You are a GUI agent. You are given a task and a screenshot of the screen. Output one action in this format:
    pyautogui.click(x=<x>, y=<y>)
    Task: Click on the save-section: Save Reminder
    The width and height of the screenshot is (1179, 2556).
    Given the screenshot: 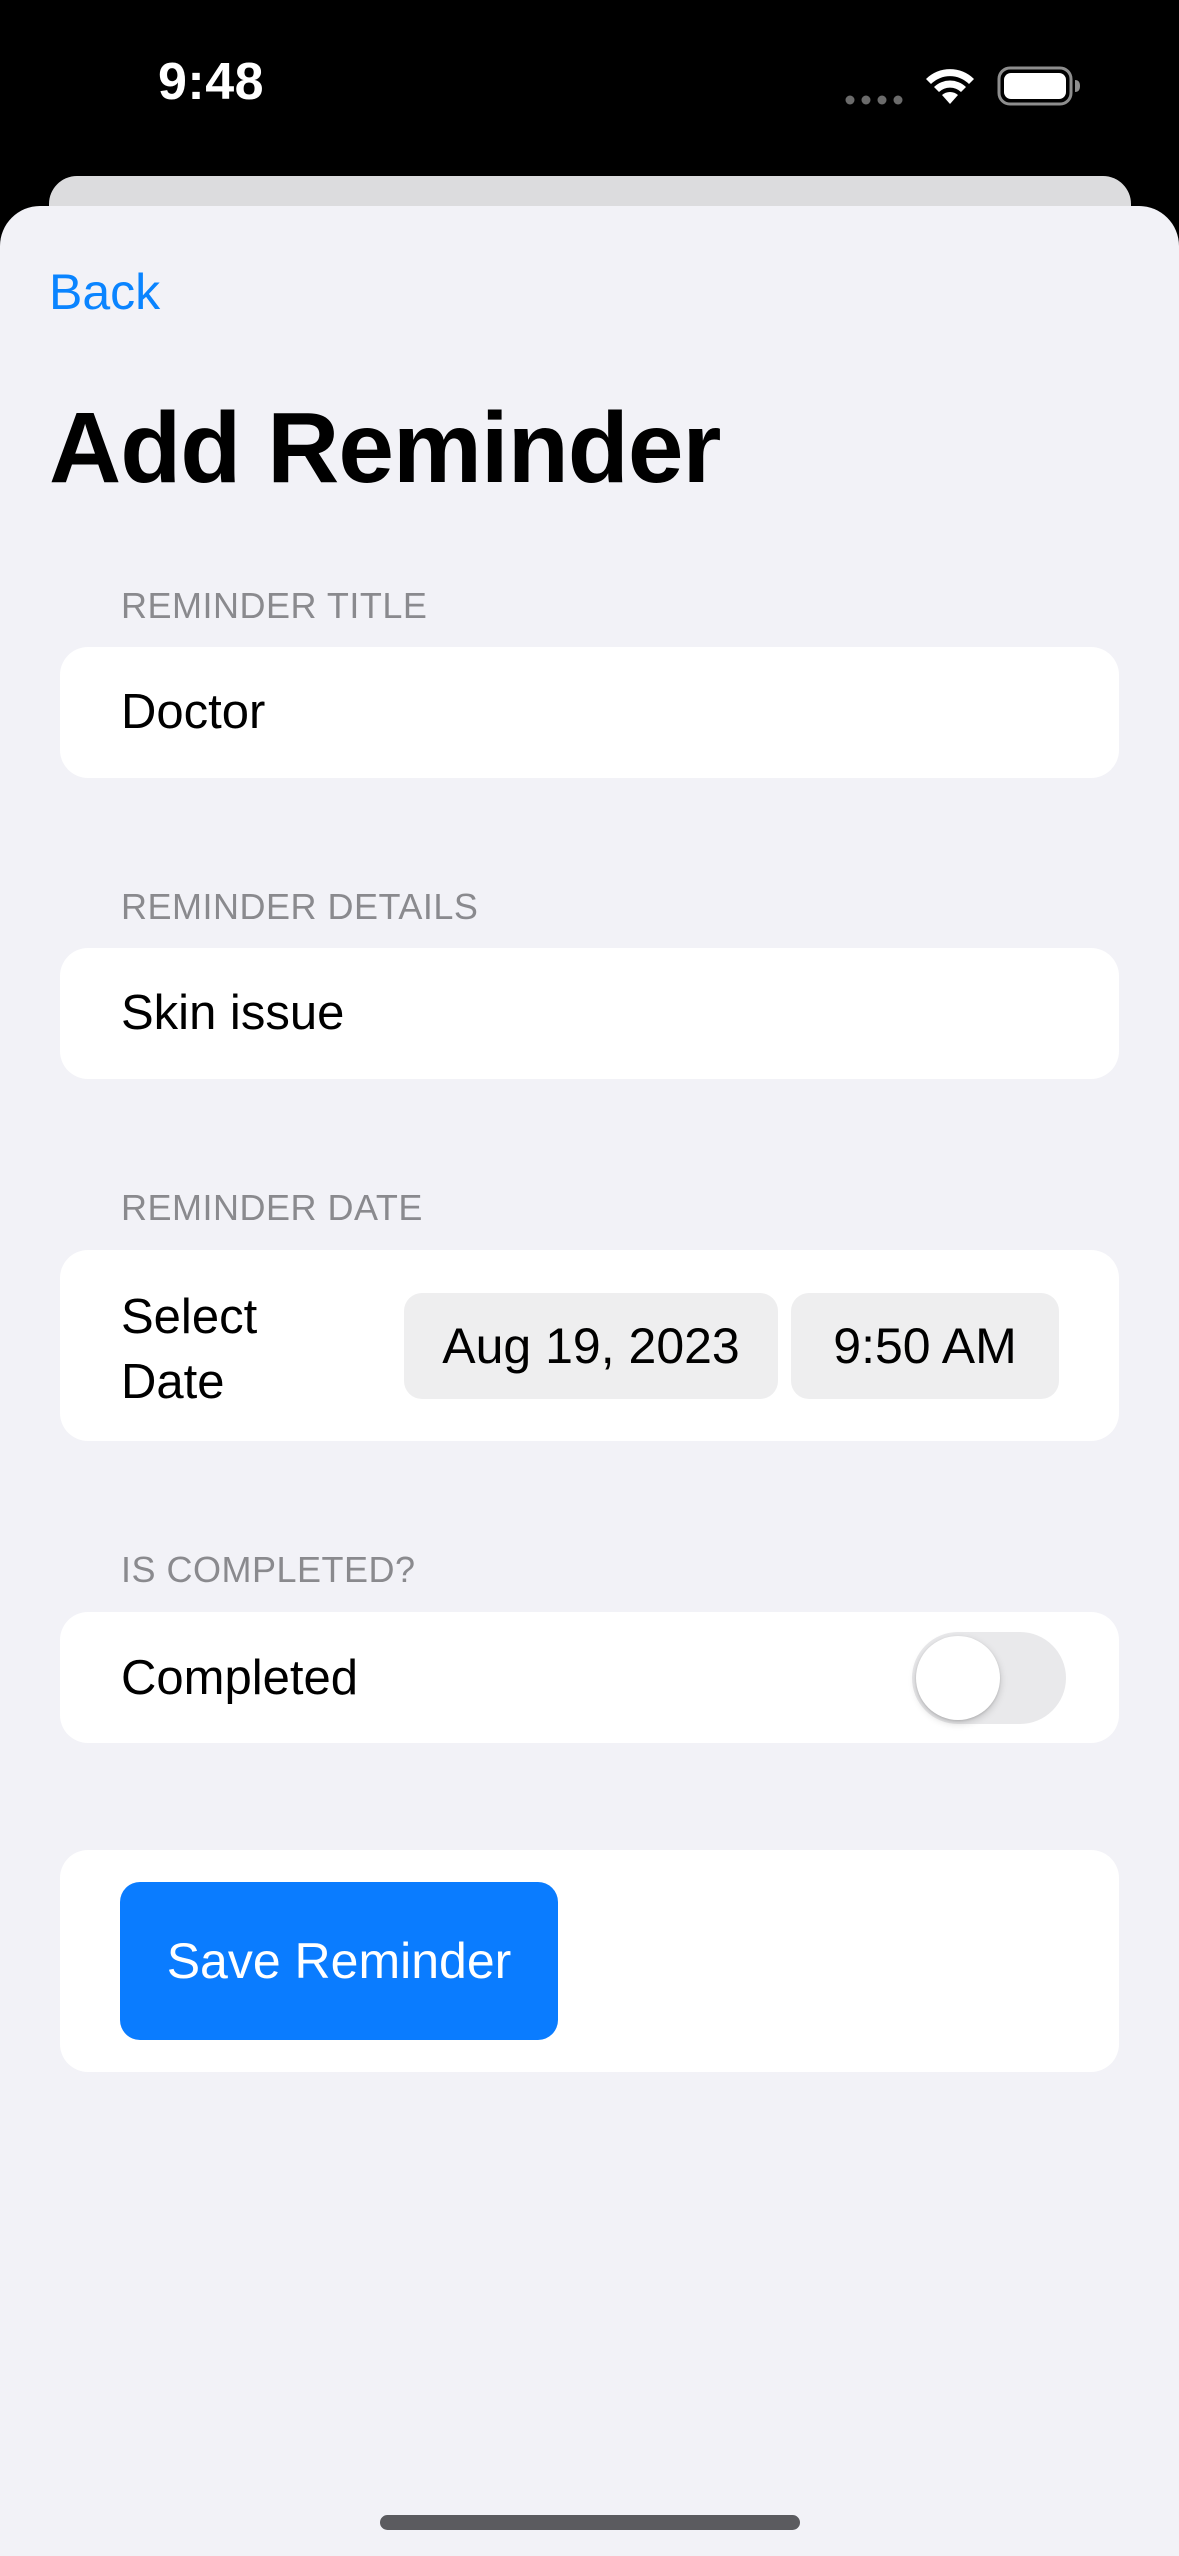 What is the action you would take?
    pyautogui.click(x=589, y=1961)
    